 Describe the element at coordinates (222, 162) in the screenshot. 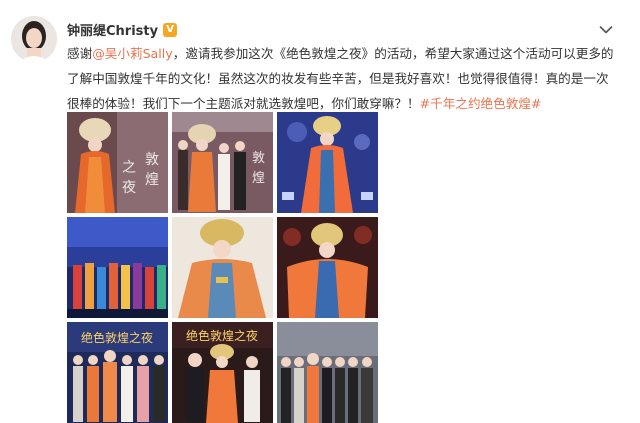

I see `photo-2: 敦 煌` at that location.